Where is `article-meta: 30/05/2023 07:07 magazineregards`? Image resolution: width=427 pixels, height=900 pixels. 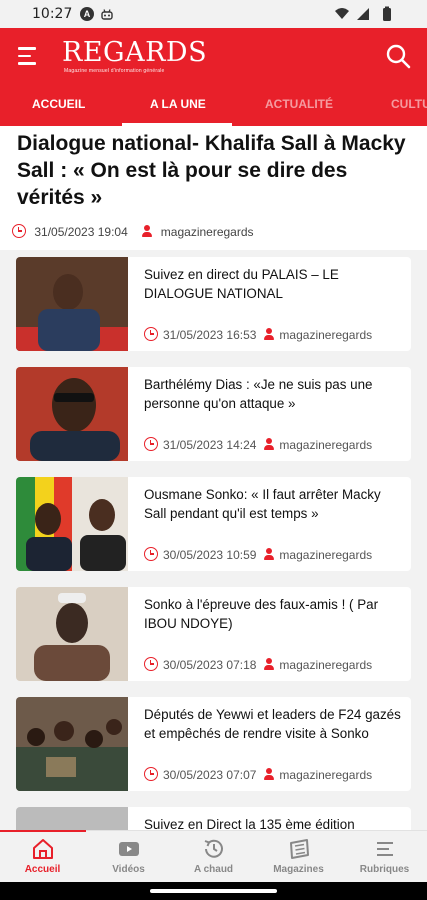 article-meta: 30/05/2023 07:07 magazineregards is located at coordinates (258, 774).